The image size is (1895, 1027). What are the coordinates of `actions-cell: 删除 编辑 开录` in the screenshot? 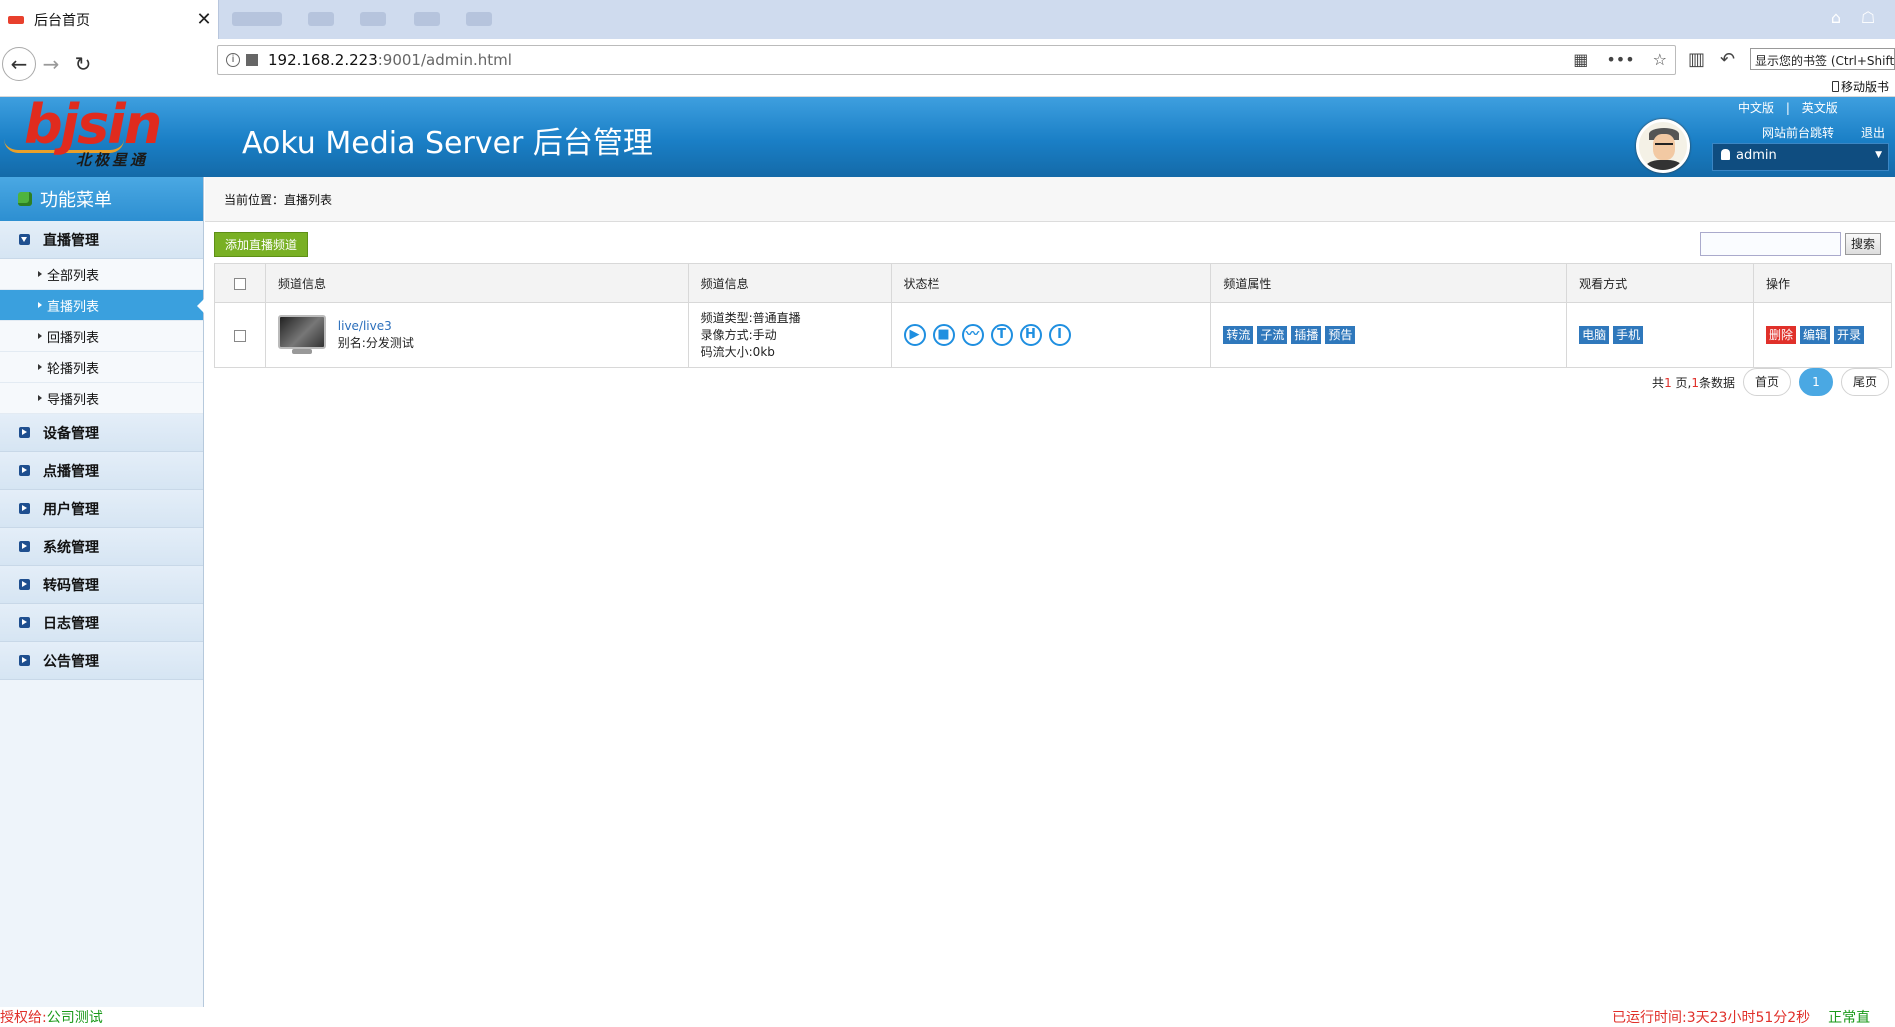 It's located at (1822, 335).